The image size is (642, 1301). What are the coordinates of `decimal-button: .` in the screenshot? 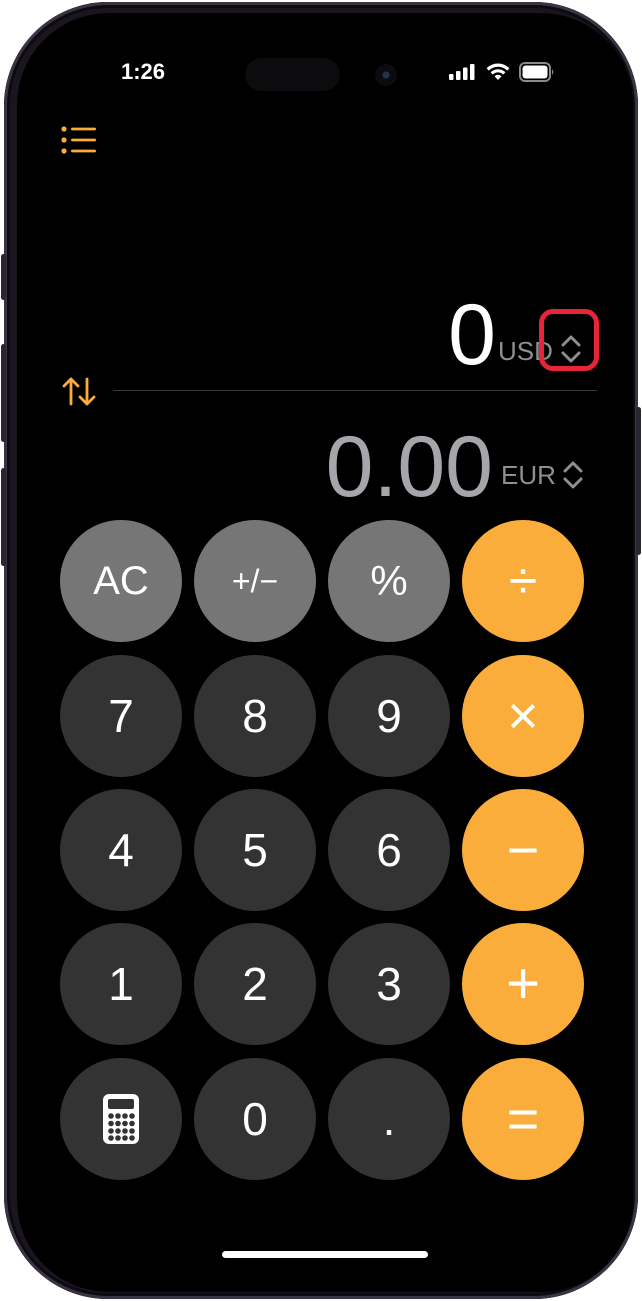 It's located at (389, 1119).